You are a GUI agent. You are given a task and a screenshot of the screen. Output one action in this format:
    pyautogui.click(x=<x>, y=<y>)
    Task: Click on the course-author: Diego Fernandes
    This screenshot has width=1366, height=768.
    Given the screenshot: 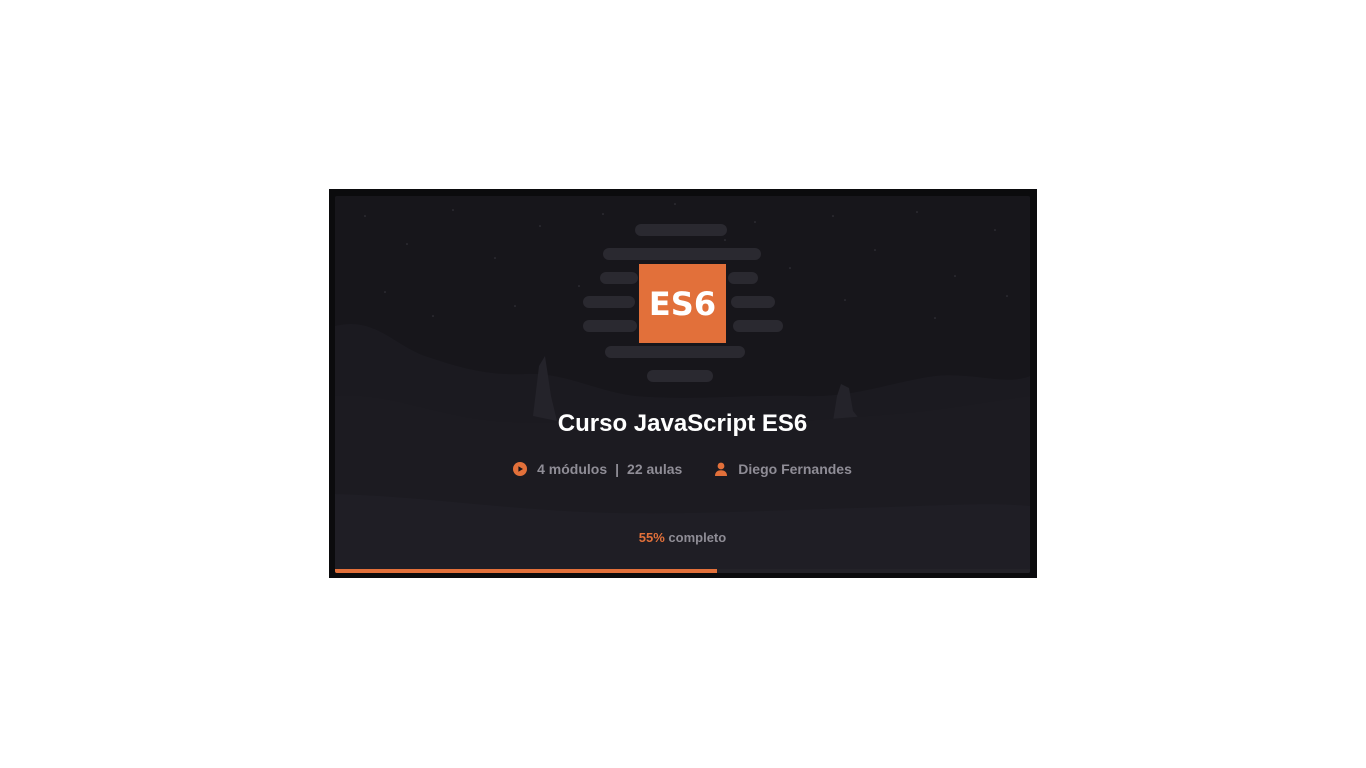 What is the action you would take?
    pyautogui.click(x=783, y=469)
    